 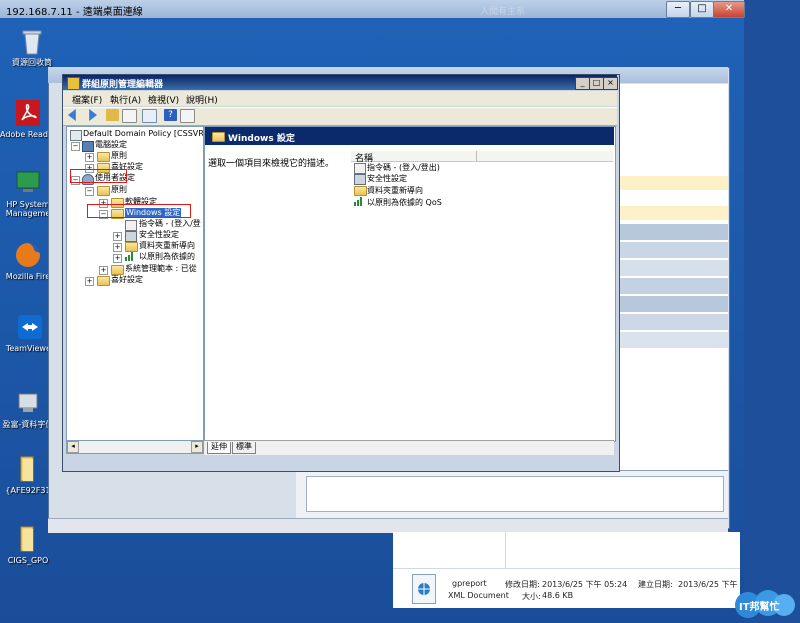 What do you see at coordinates (76, 135) in the screenshot?
I see `policy-doc-icon` at bounding box center [76, 135].